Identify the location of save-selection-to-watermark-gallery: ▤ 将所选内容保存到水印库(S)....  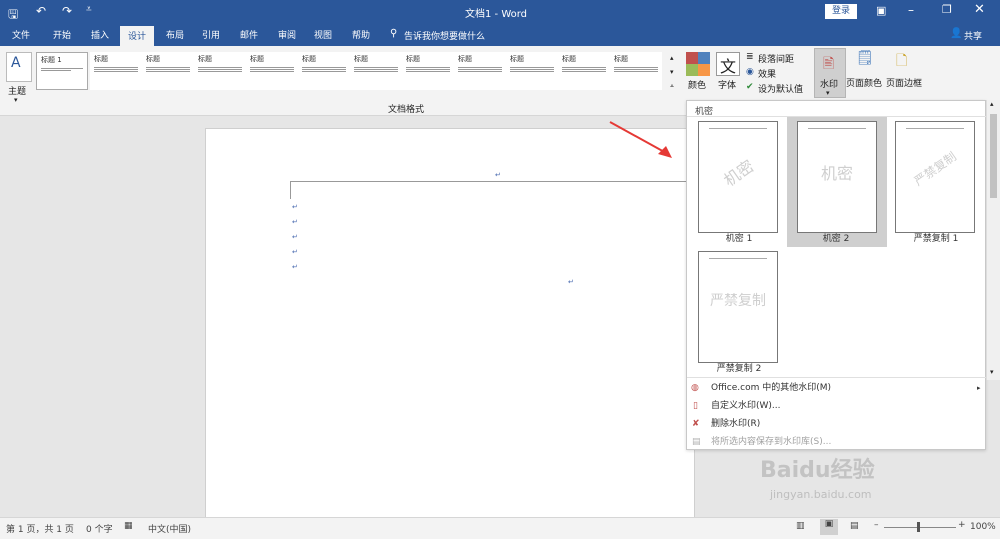
(837, 442).